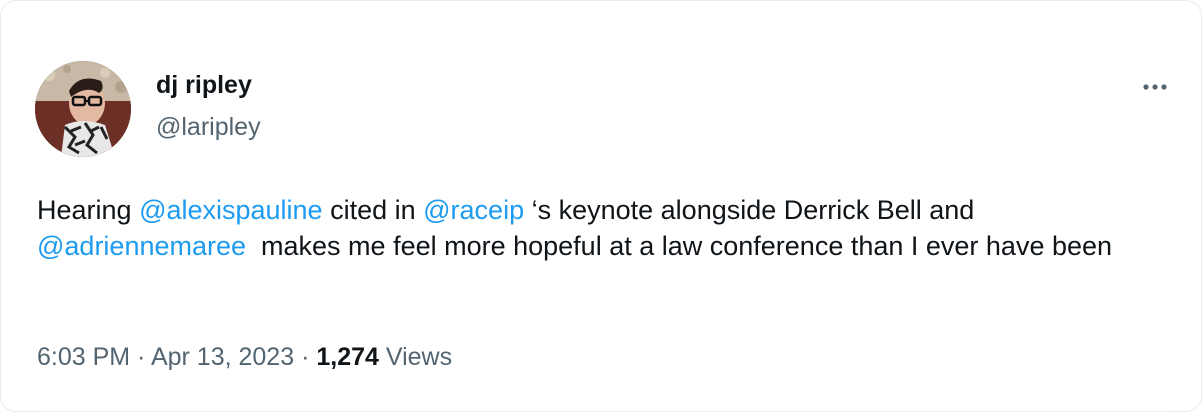  What do you see at coordinates (141, 246) in the screenshot?
I see `mention-link: @adriennemaree` at bounding box center [141, 246].